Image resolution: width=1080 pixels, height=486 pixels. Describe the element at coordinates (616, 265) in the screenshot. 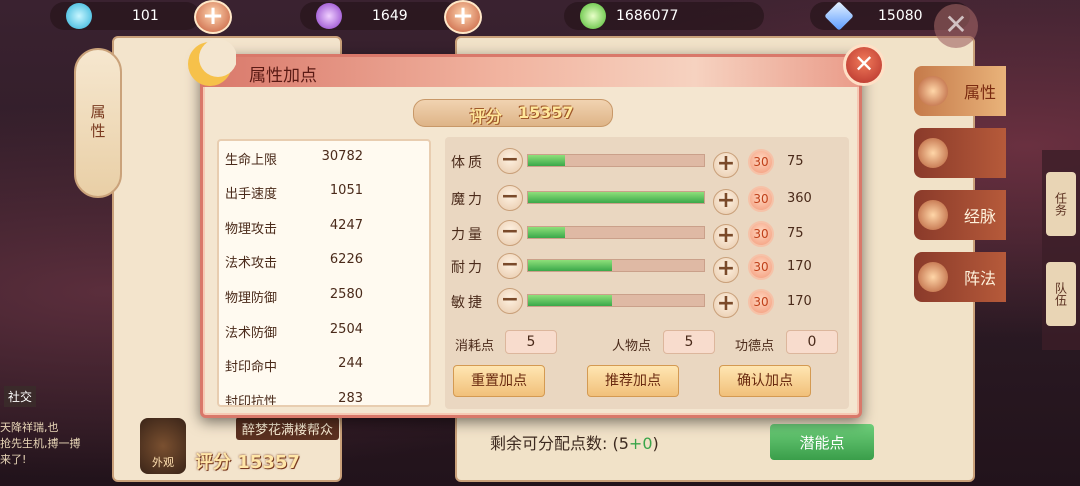

I see `endurance-bar` at that location.